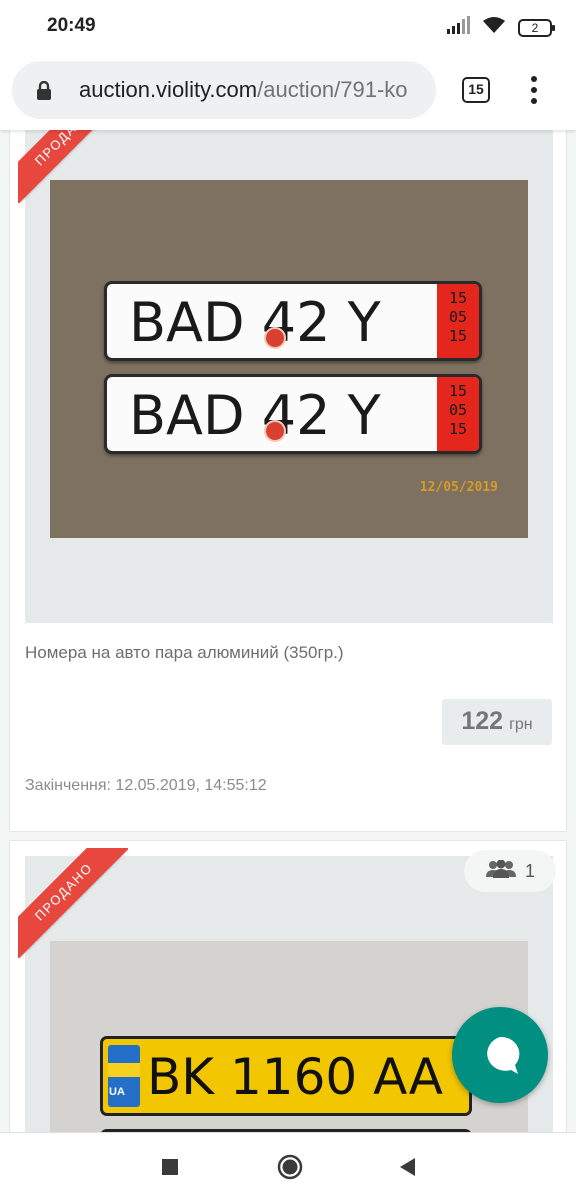  Describe the element at coordinates (536, 27) in the screenshot. I see `battery-icon: 2` at that location.